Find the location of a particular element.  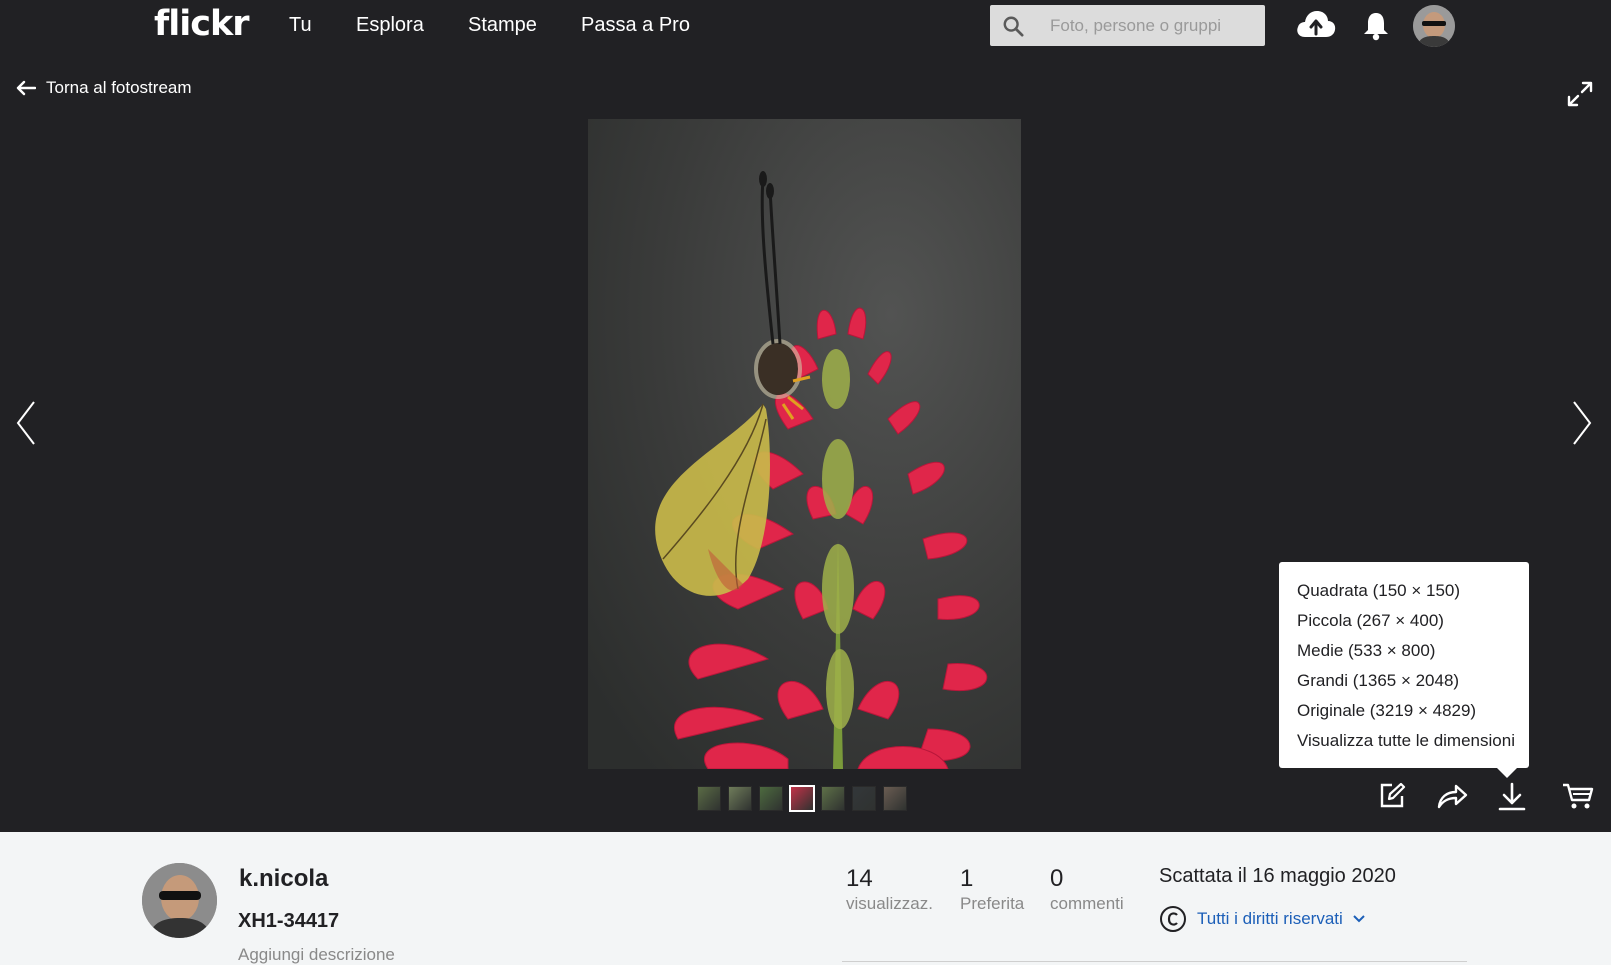

edit-icon is located at coordinates (1392, 796).